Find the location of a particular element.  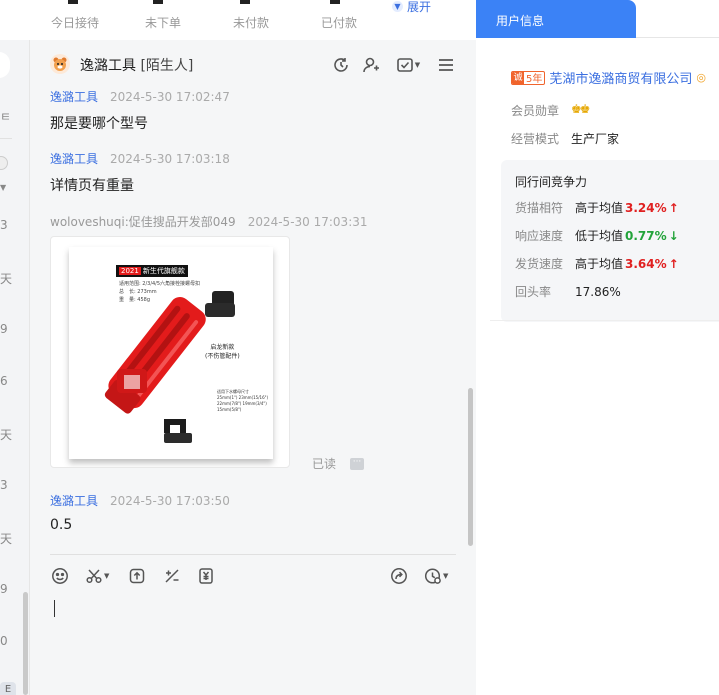

search-pill is located at coordinates (5, 65).